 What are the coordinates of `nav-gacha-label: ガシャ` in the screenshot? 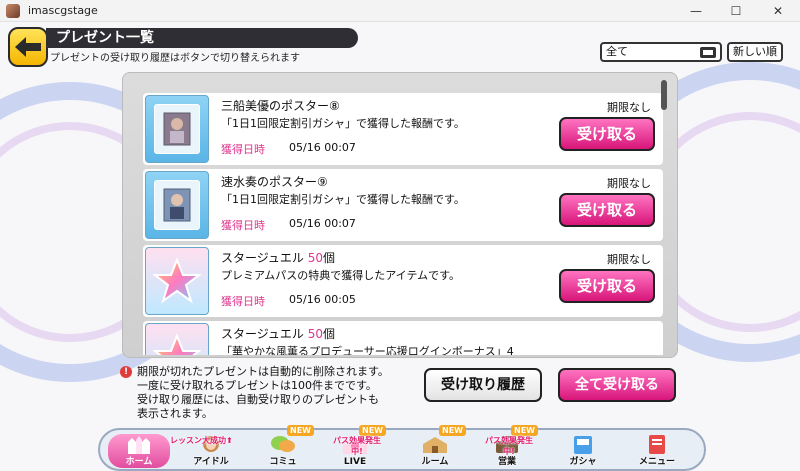 It's located at (583, 462).